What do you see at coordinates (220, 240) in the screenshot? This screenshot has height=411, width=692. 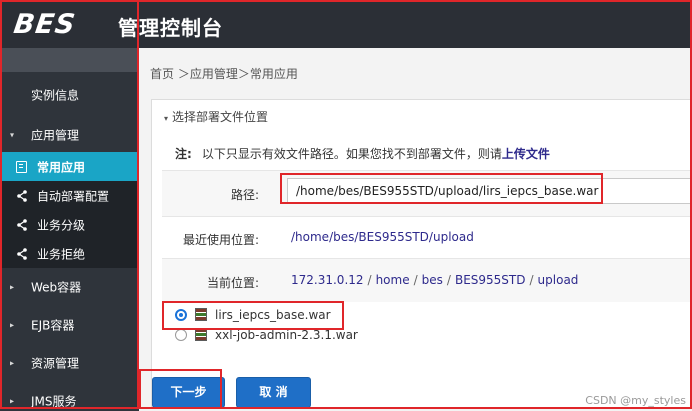 I see `recent-label: 最近使用位置:` at bounding box center [220, 240].